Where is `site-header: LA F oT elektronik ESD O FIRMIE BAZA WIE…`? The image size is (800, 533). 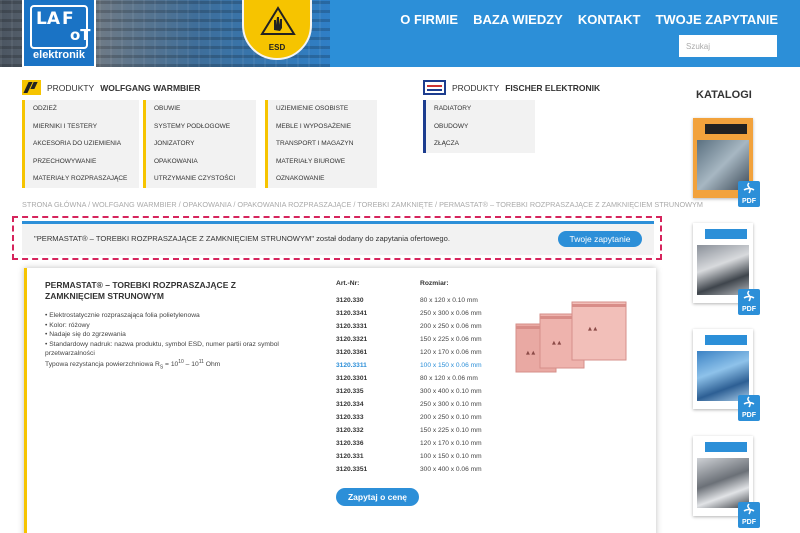
site-header: LA F oT elektronik ESD O FIRMIE BAZA WIE… is located at coordinates (400, 34).